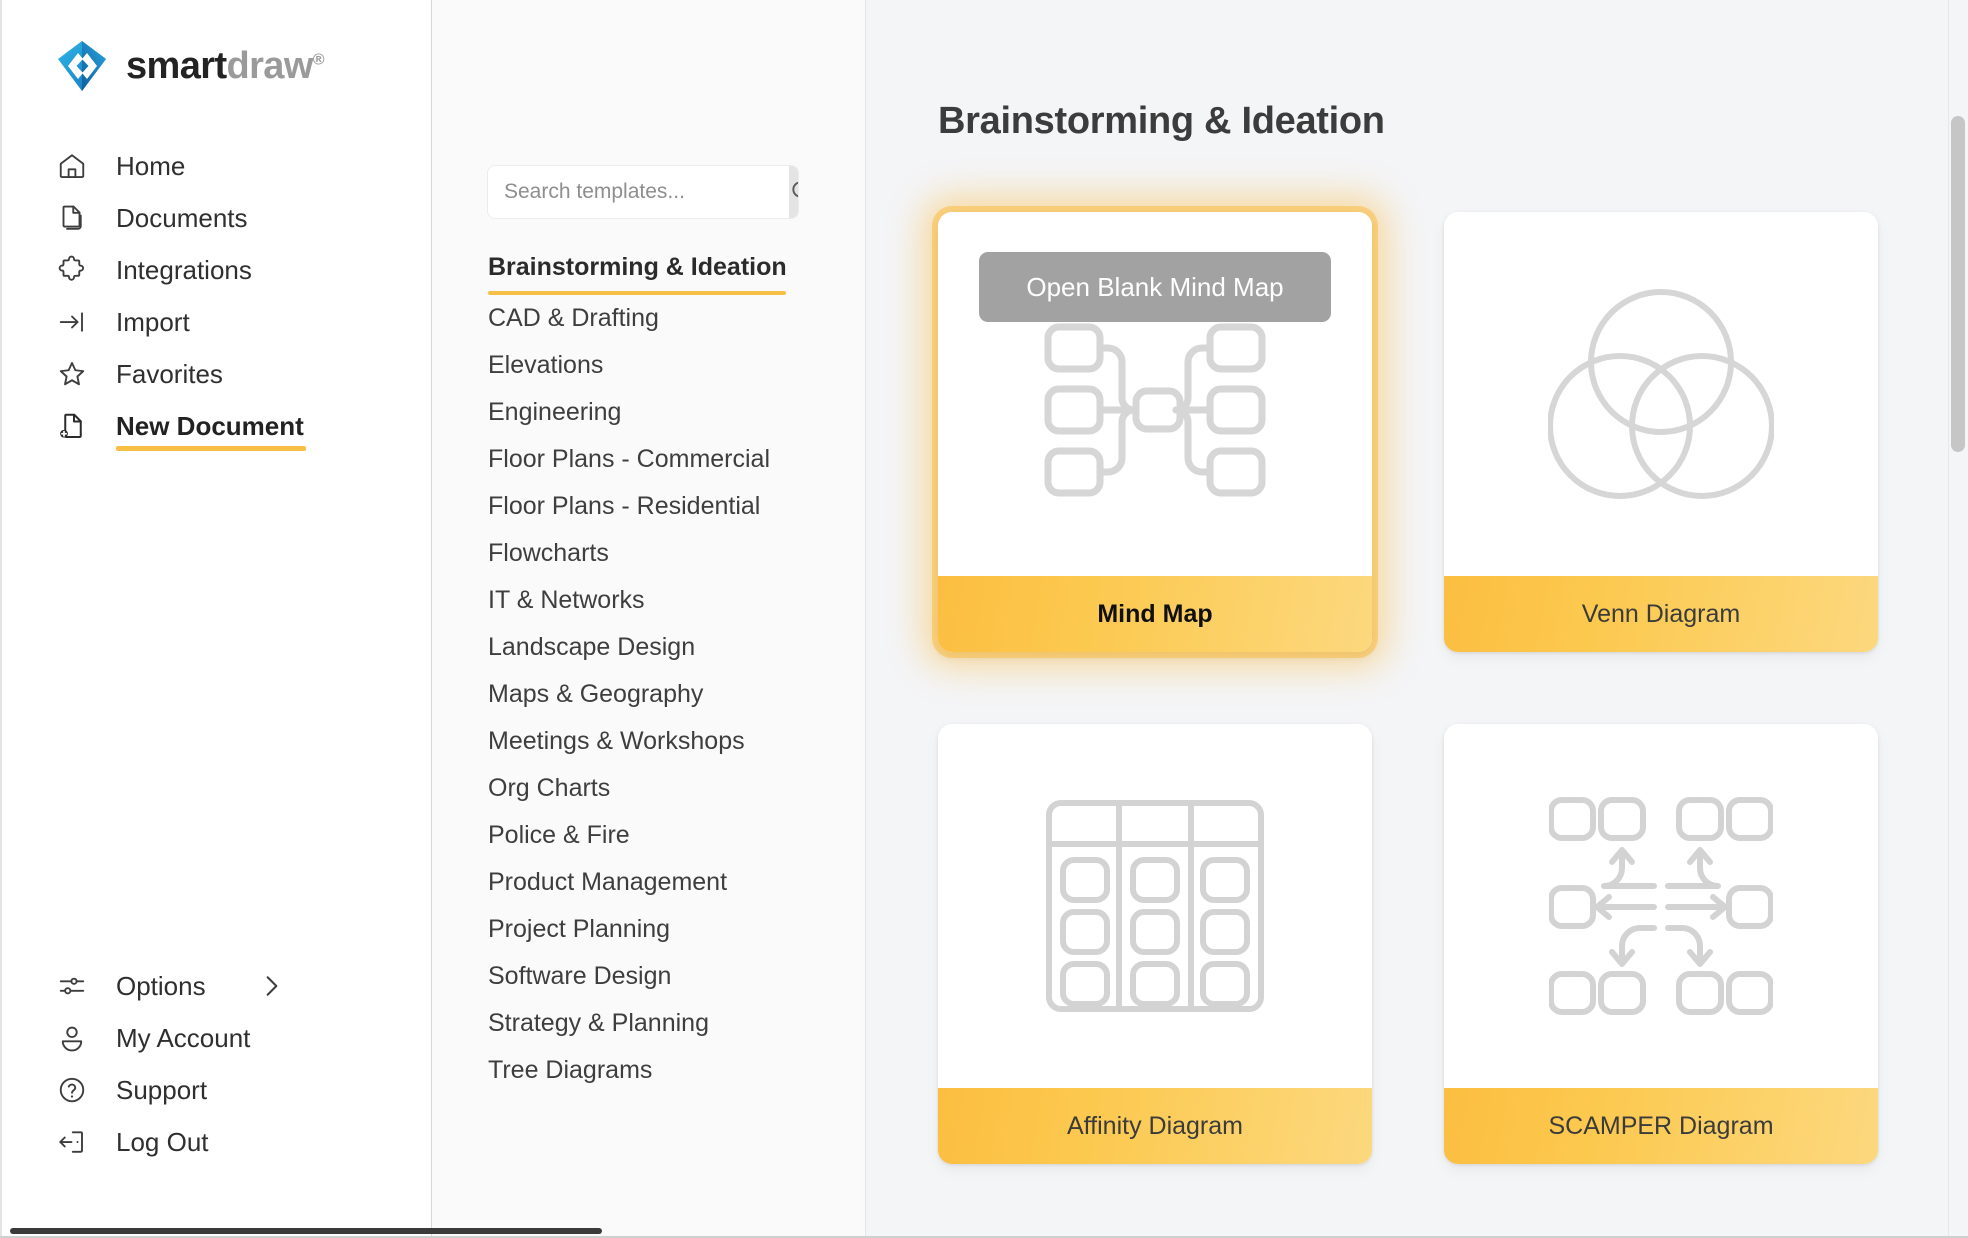  What do you see at coordinates (72, 426) in the screenshot?
I see `new-document-icon` at bounding box center [72, 426].